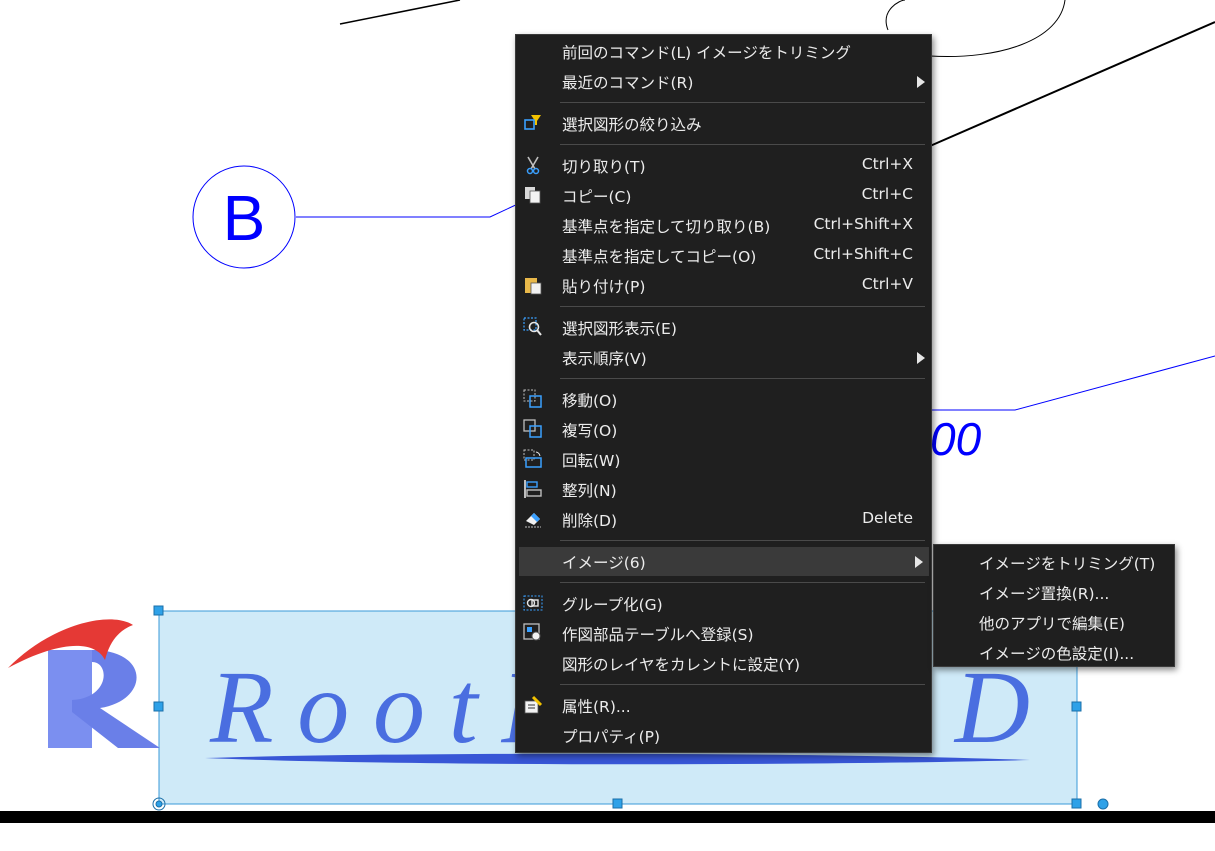 This screenshot has width=1215, height=851. What do you see at coordinates (723, 357) in the screenshot?
I see `menu-item-display-order: 表示順序(V)` at bounding box center [723, 357].